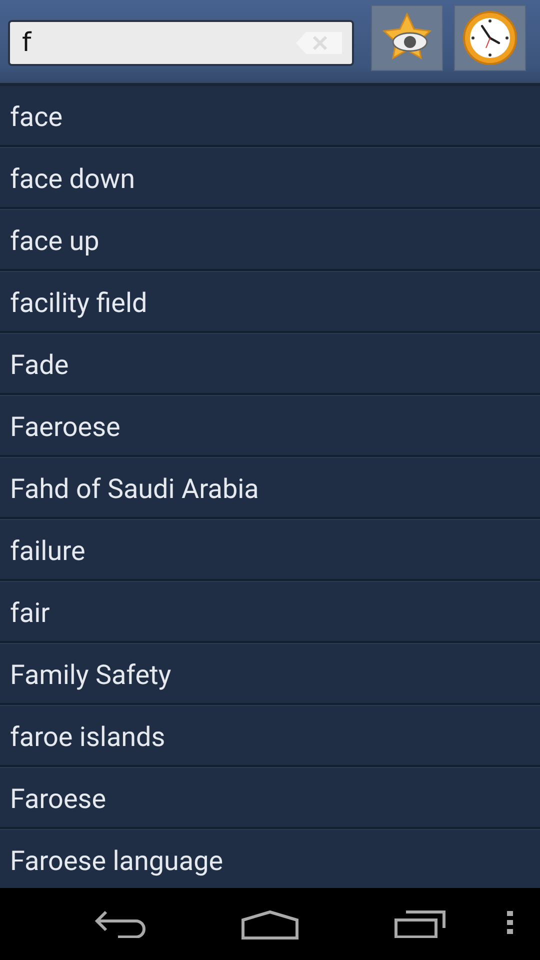 The image size is (540, 960). Describe the element at coordinates (407, 37) in the screenshot. I see `favorites-button` at that location.